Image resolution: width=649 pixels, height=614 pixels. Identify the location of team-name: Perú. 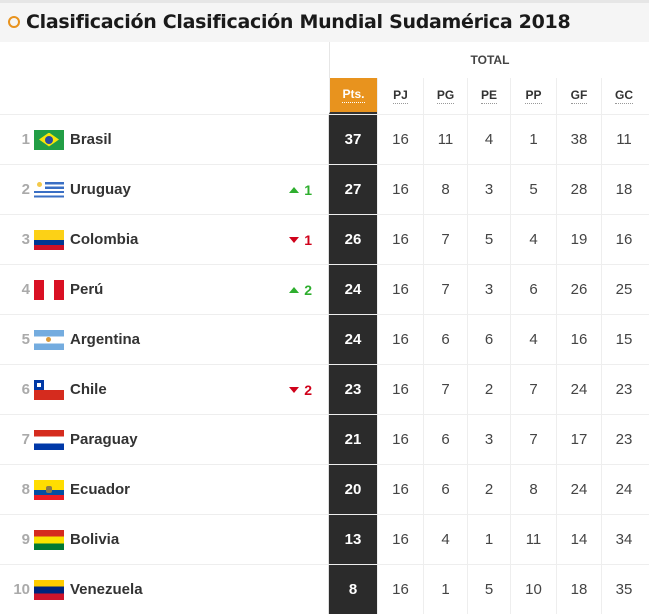
(86, 289).